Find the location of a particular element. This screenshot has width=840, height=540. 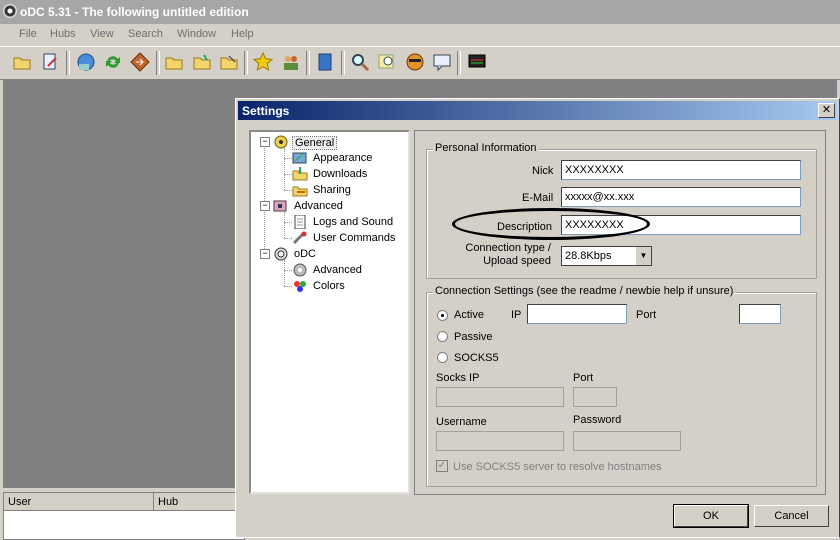

menu-file: File is located at coordinates (28, 34).